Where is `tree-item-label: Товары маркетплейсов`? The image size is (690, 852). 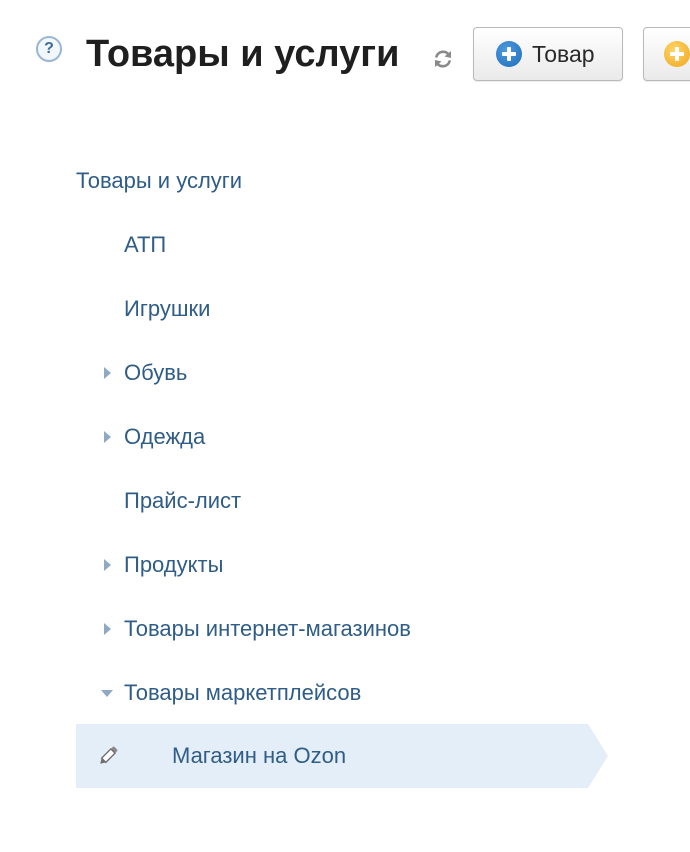 tree-item-label: Товары маркетплейсов is located at coordinates (243, 692).